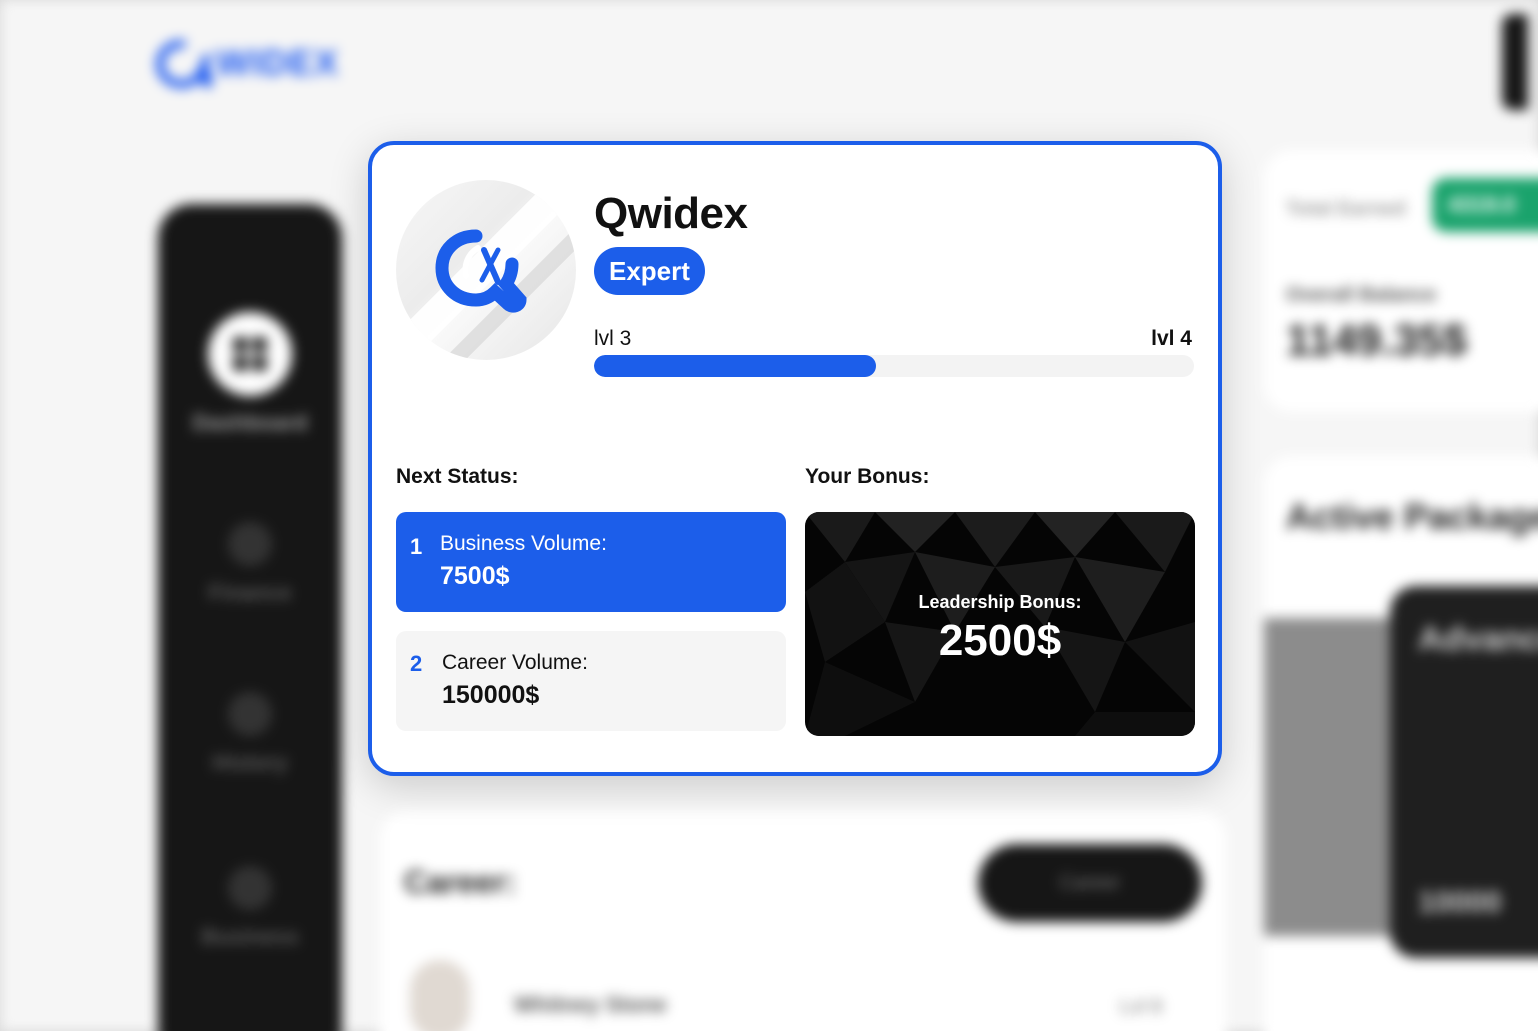  I want to click on briefcase-icon, so click(250, 888).